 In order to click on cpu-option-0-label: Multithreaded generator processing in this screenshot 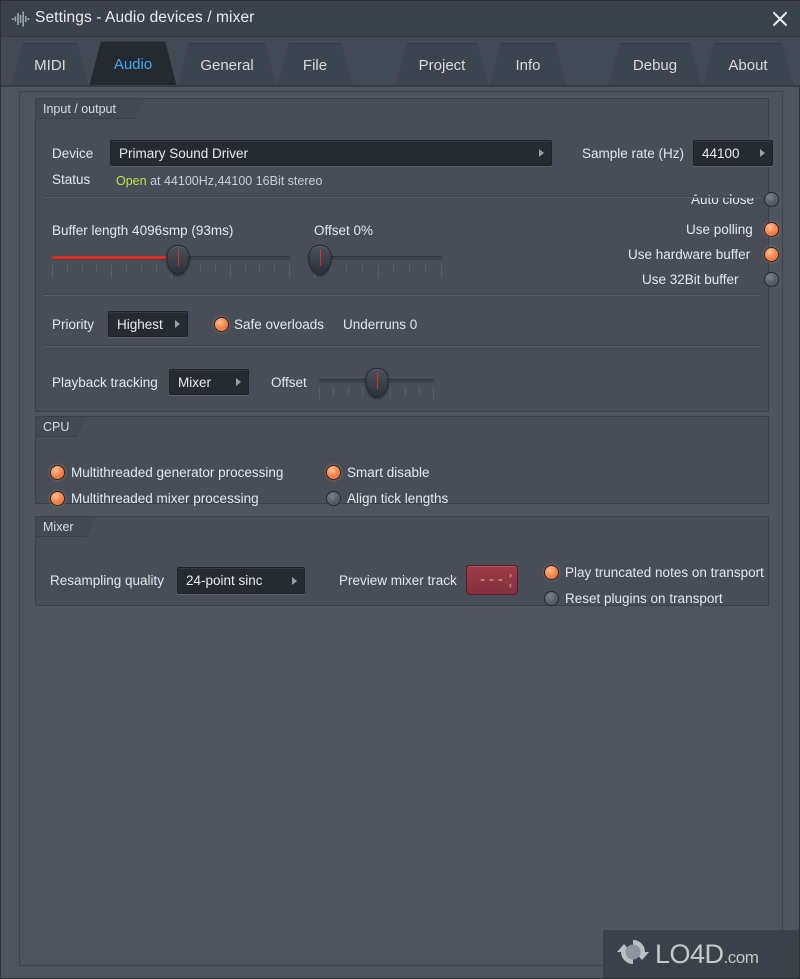, I will do `click(177, 472)`.